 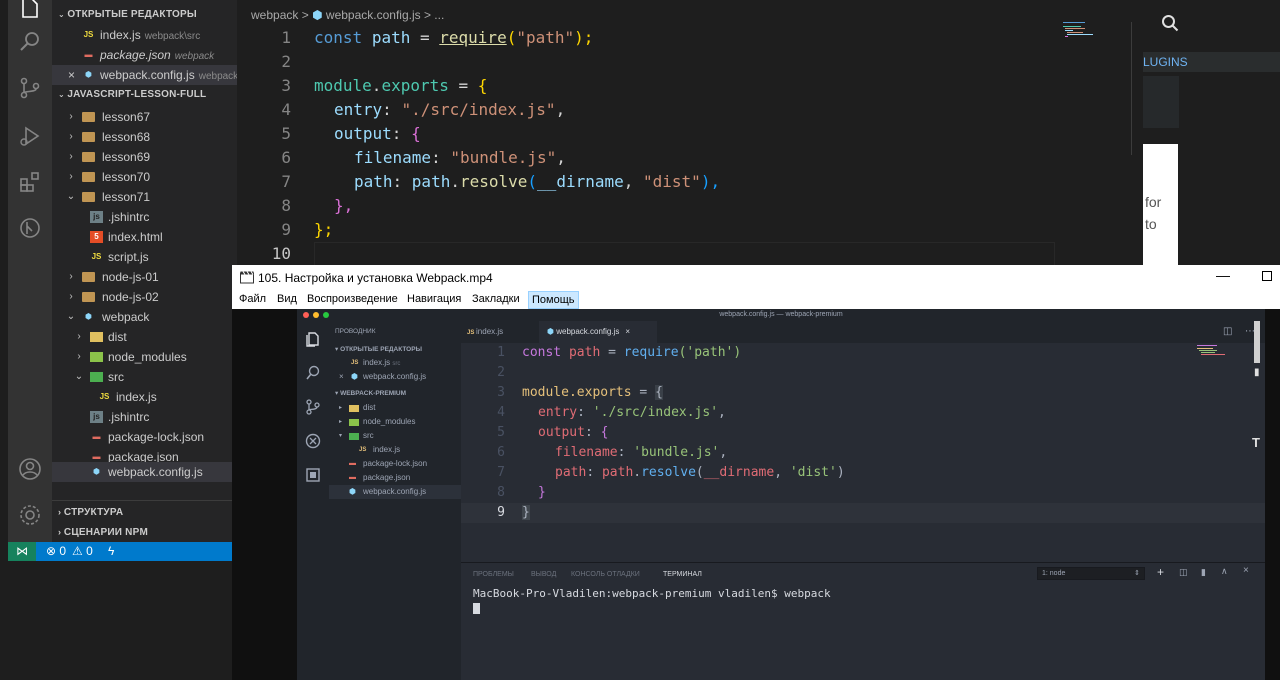 What do you see at coordinates (1183, 572) in the screenshot?
I see `split-terminal-icon: ◫` at bounding box center [1183, 572].